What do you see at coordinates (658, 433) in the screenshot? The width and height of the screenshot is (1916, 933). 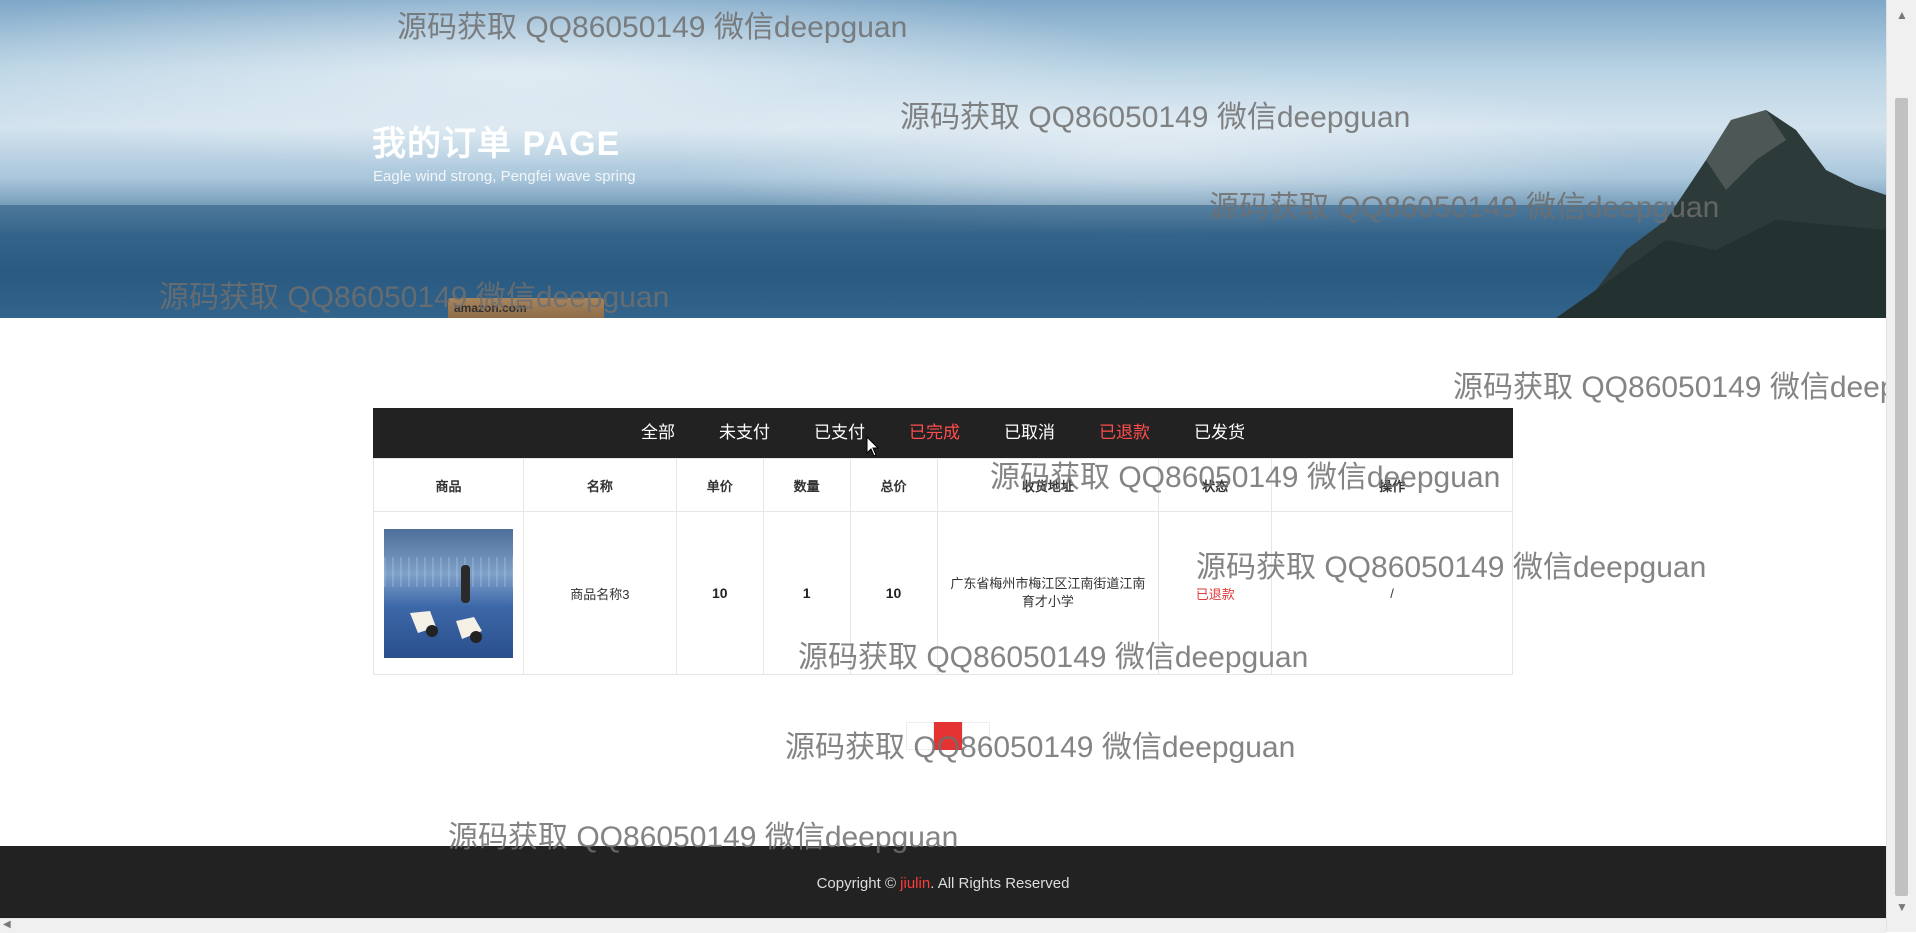 I see `tab-all: 全部` at bounding box center [658, 433].